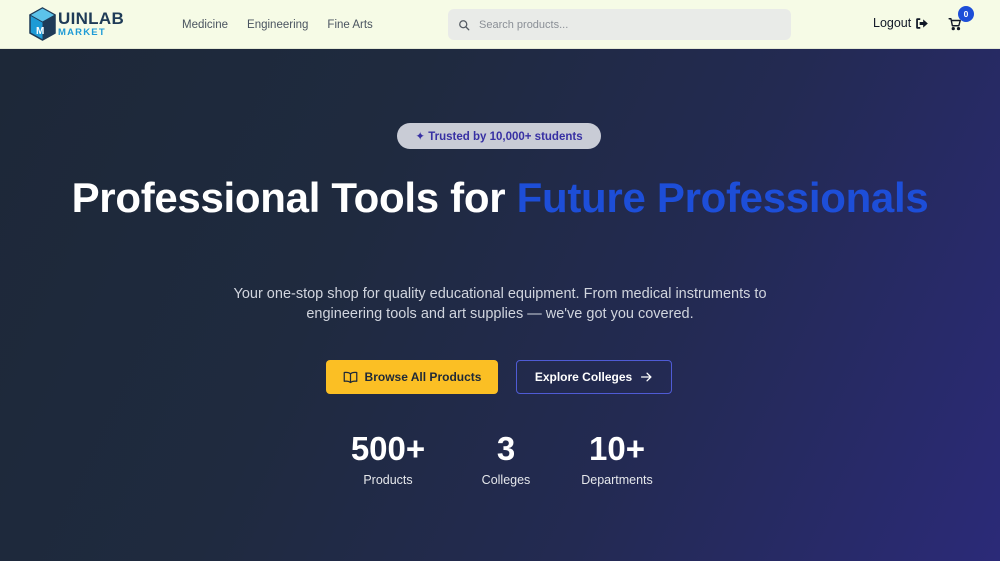 This screenshot has height=565, width=1000. I want to click on stat-label: Departments, so click(617, 480).